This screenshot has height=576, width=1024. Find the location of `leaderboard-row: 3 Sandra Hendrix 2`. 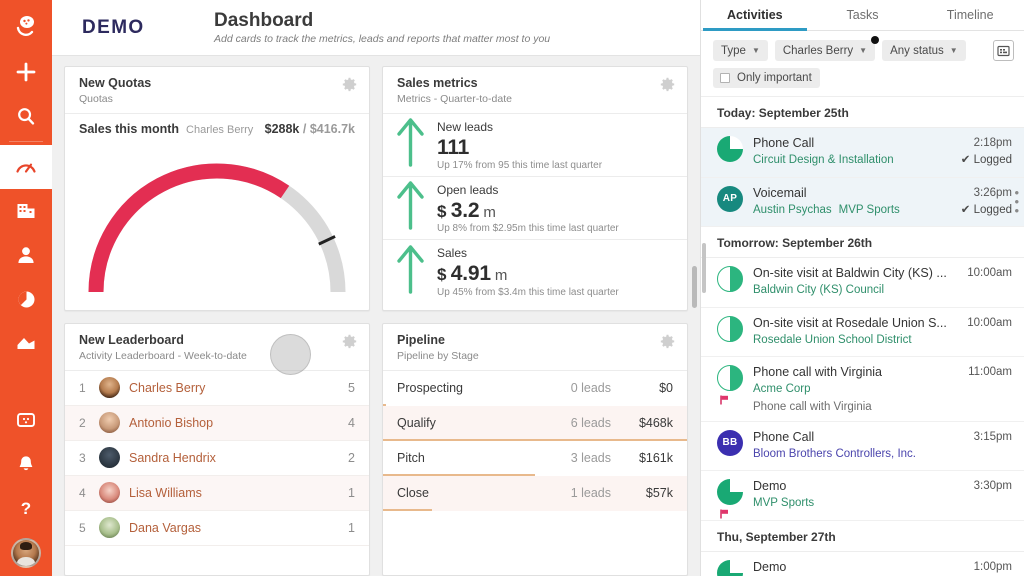

leaderboard-row: 3 Sandra Hendrix 2 is located at coordinates (217, 458).